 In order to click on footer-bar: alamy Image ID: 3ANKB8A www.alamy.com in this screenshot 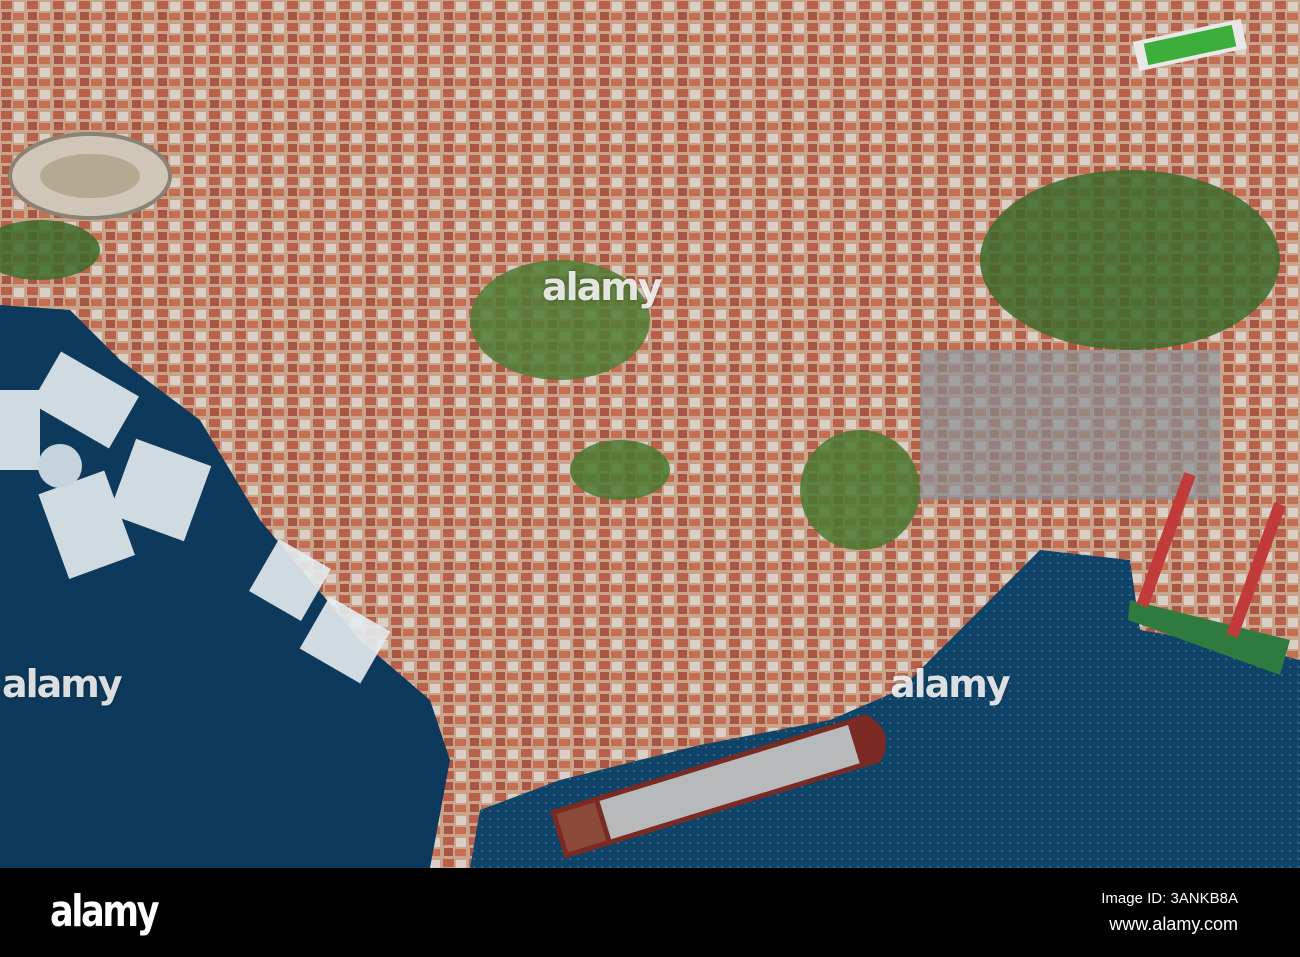, I will do `click(650, 912)`.